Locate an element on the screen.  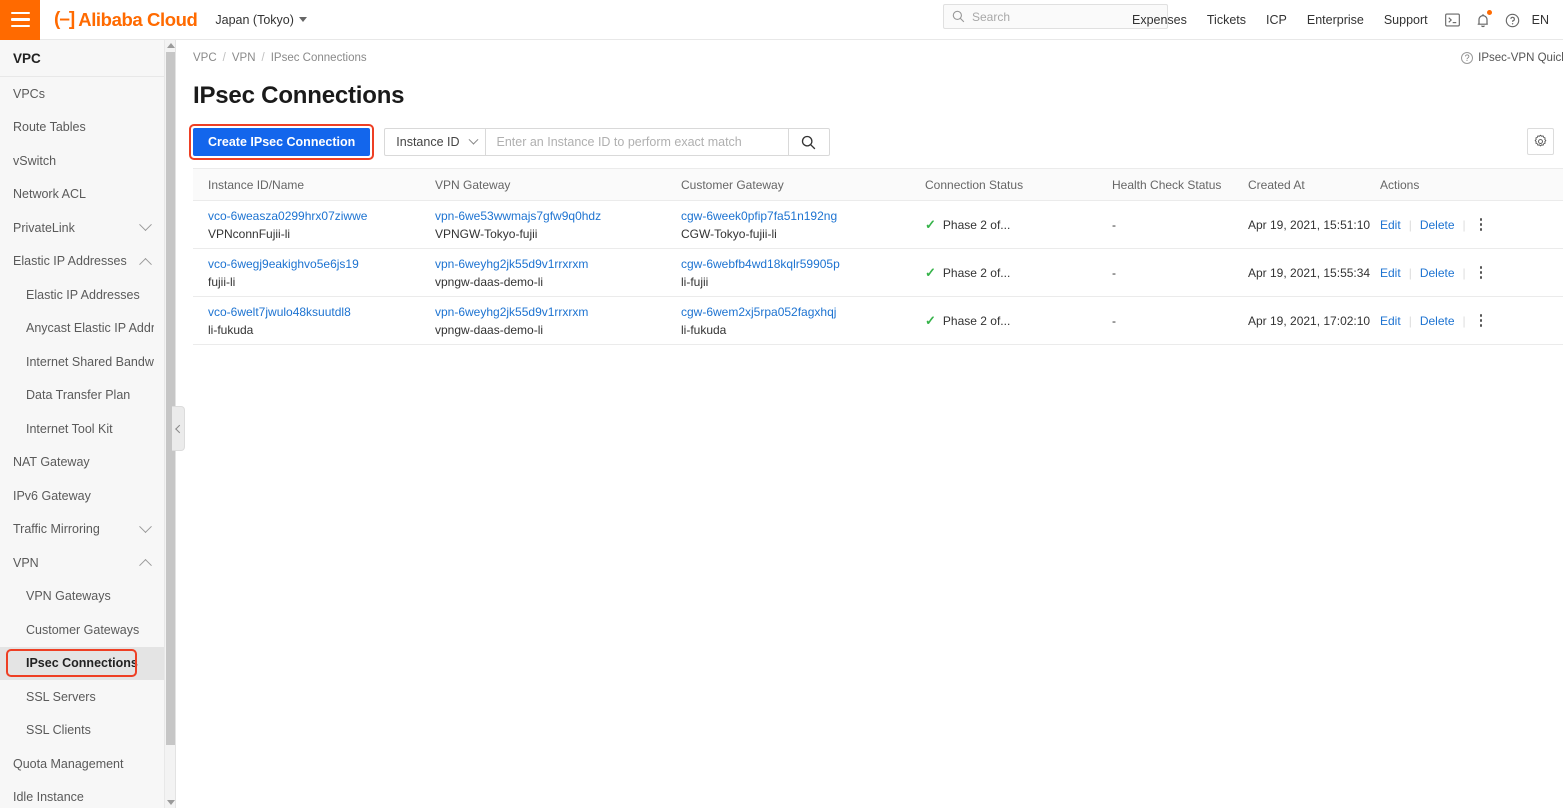
scroll-up-arrow-icon is located at coordinates (171, 45).